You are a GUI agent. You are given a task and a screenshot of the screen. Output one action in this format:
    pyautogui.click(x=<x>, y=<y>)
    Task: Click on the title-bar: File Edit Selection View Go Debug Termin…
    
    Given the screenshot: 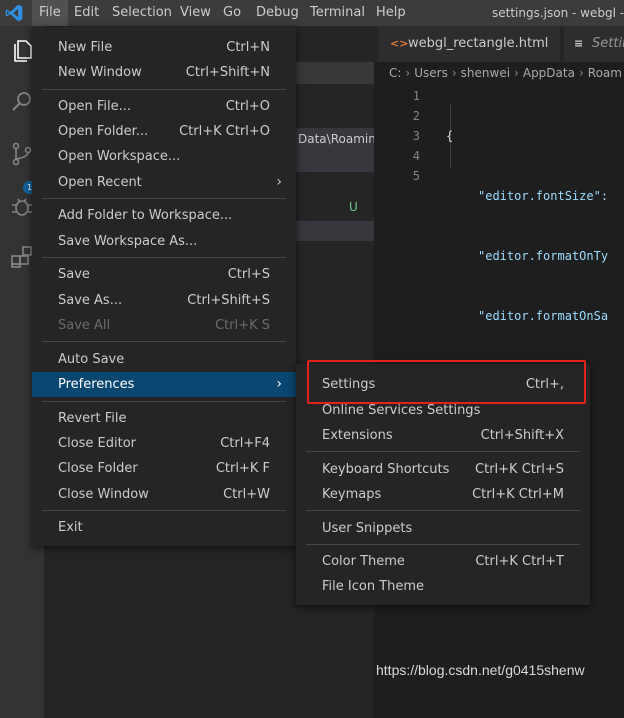 What is the action you would take?
    pyautogui.click(x=312, y=13)
    